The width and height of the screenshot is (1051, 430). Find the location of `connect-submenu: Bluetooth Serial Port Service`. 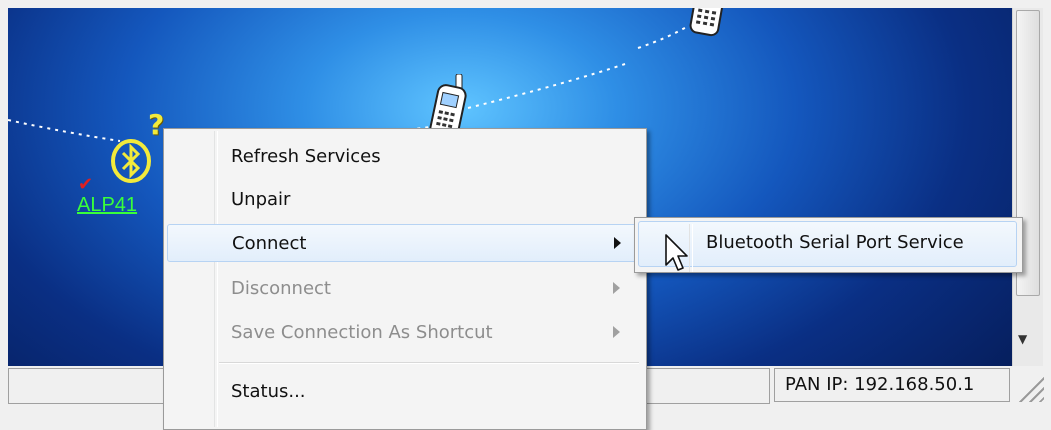

connect-submenu: Bluetooth Serial Port Service is located at coordinates (828, 245).